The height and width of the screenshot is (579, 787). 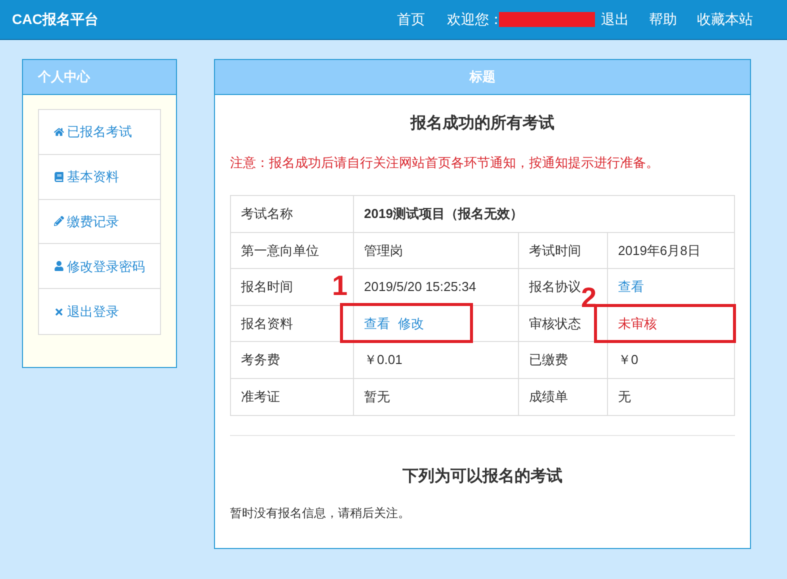 I want to click on sidebar-header: 个人中心, so click(x=99, y=77).